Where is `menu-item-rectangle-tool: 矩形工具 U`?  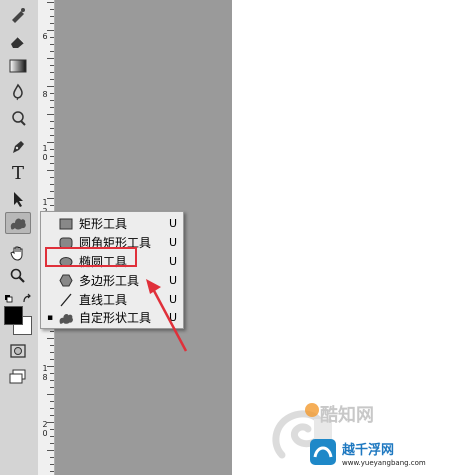
menu-item-rectangle-tool: 矩形工具 U is located at coordinates (112, 223).